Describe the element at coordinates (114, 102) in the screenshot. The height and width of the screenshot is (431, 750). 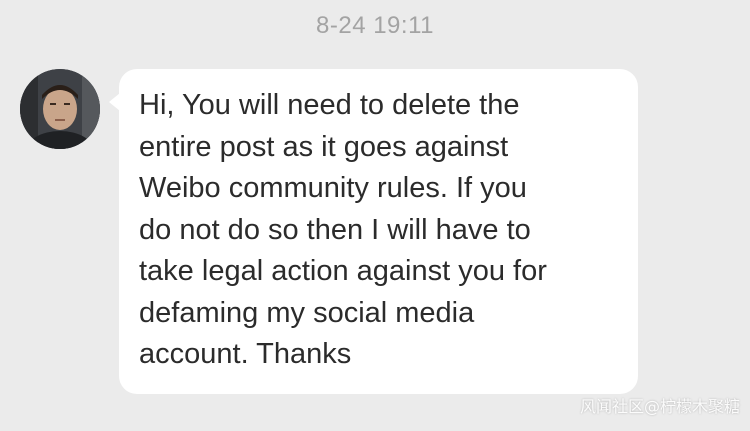
I see `bubble-tail` at that location.